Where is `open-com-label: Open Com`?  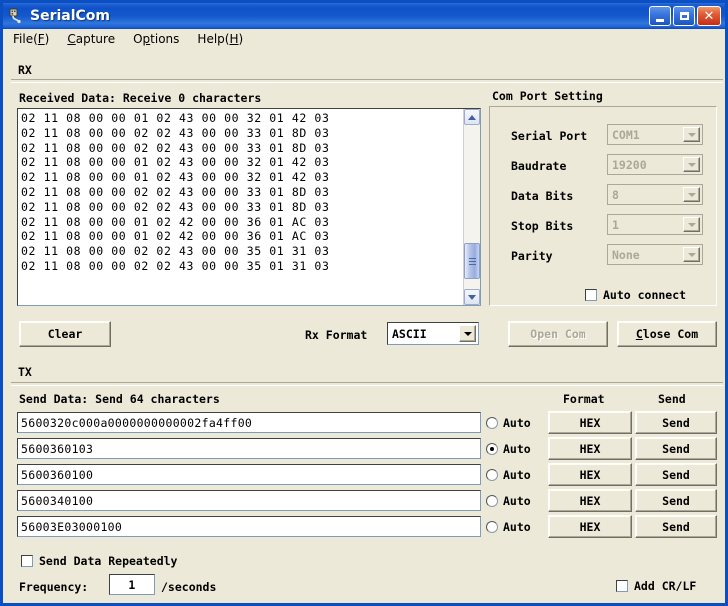
open-com-label: Open Com is located at coordinates (558, 334).